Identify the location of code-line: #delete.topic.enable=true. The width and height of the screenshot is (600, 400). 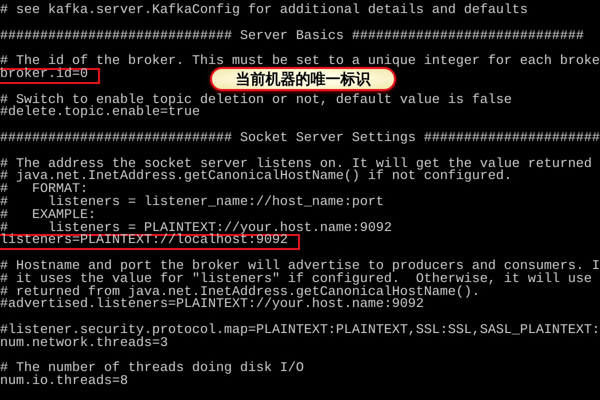
(100, 113).